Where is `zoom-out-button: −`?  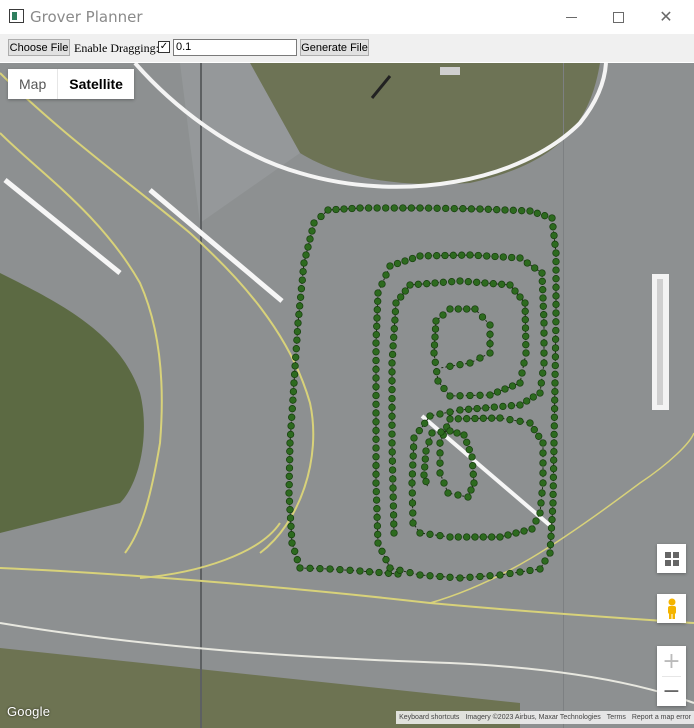
zoom-out-button: − is located at coordinates (671, 691).